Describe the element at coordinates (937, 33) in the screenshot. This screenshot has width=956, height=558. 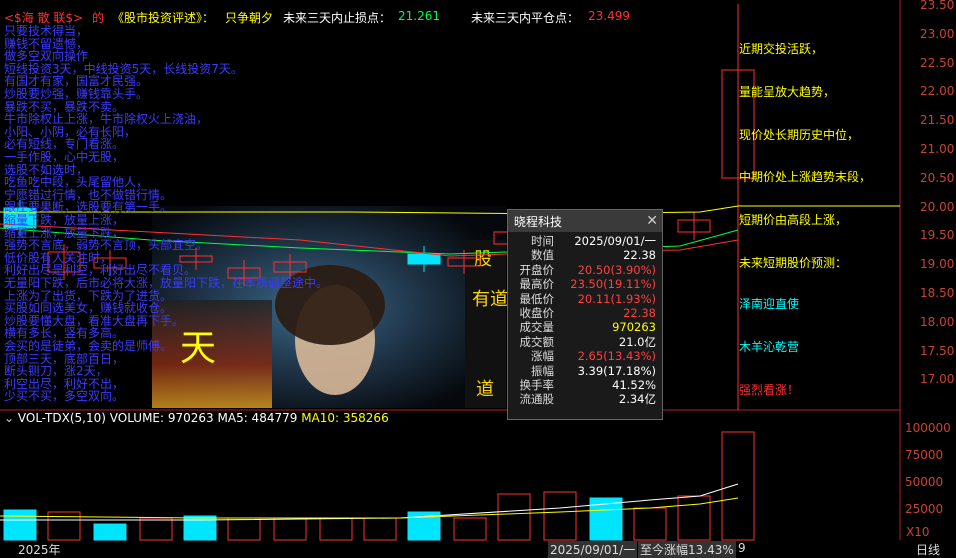
I see `price-tick-label: 23.00` at that location.